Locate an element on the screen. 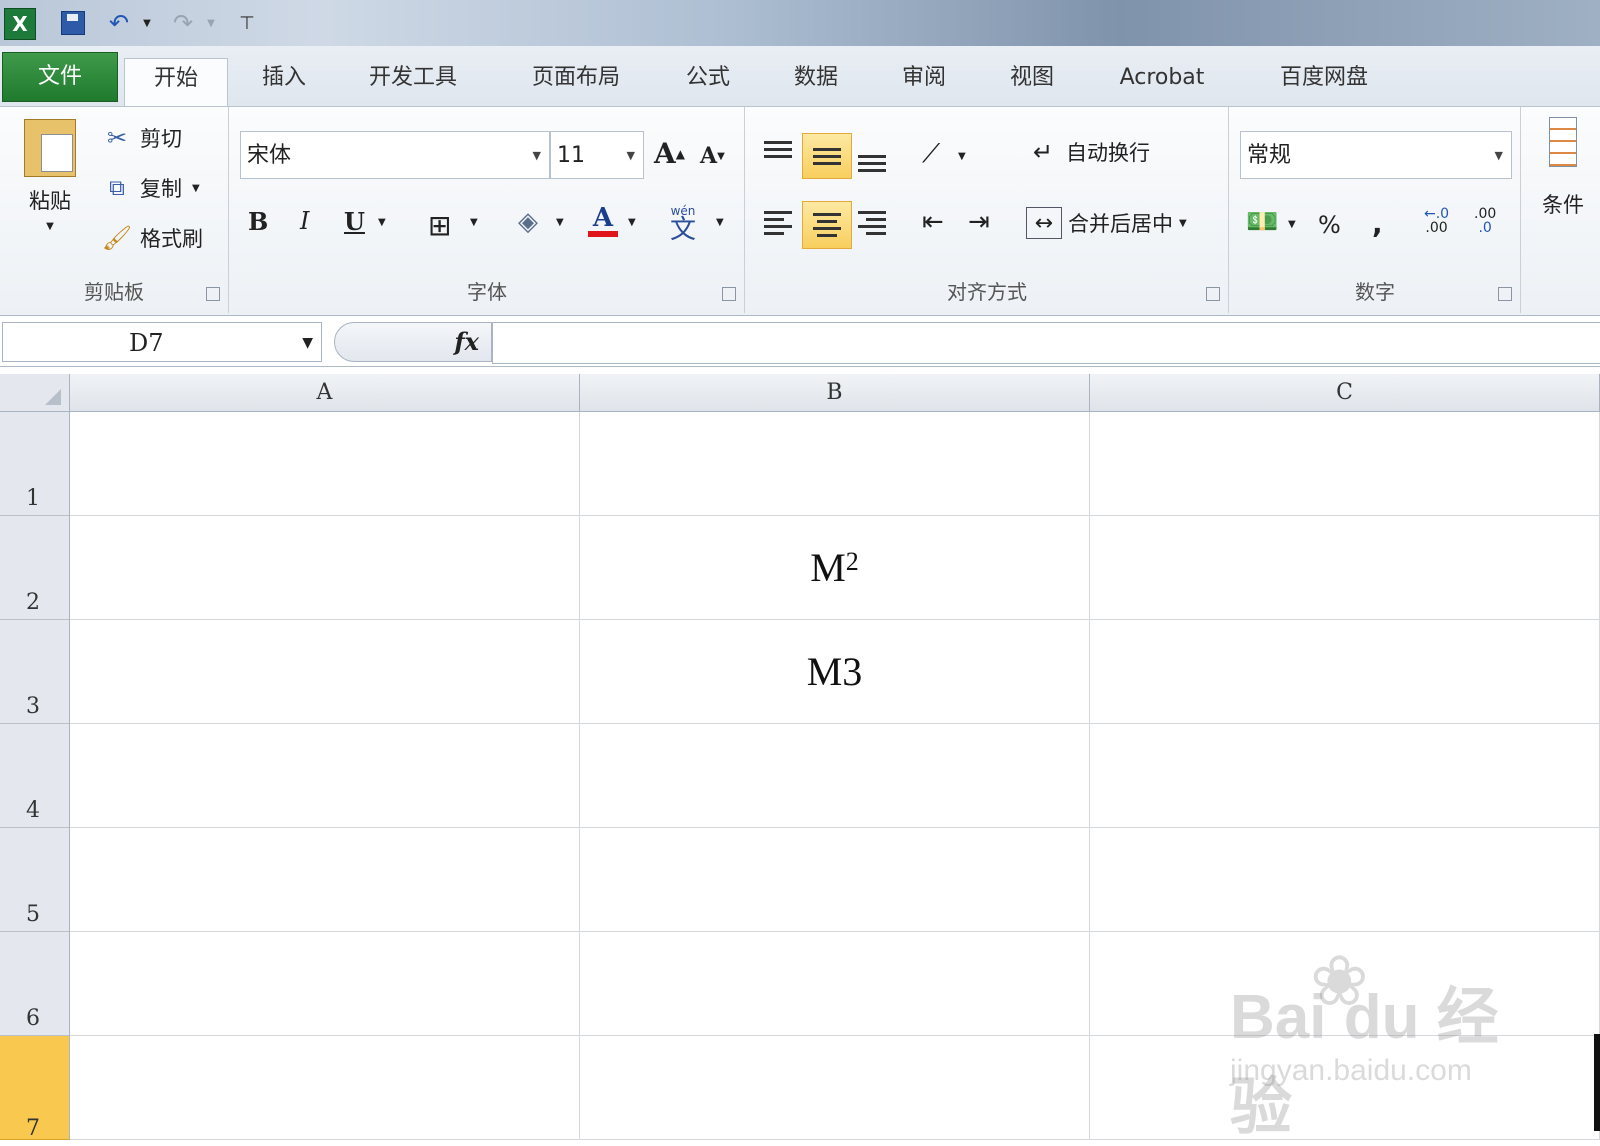  orientation-dropdown-icon: ▼ is located at coordinates (962, 156).